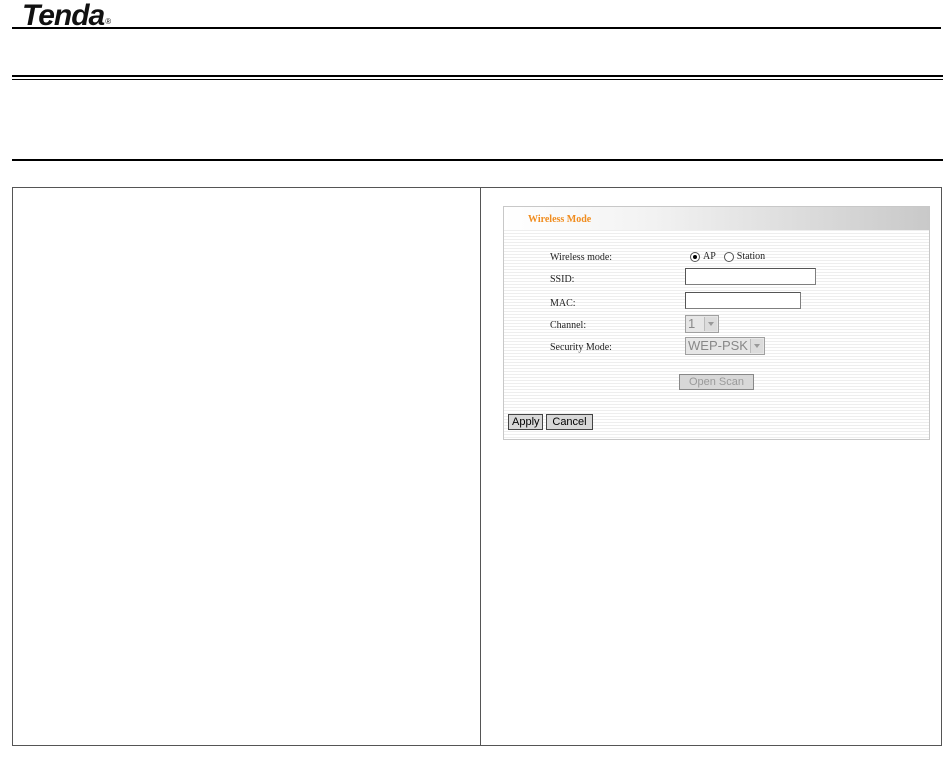 The image size is (950, 769). I want to click on ssid-label: SSID:, so click(562, 279).